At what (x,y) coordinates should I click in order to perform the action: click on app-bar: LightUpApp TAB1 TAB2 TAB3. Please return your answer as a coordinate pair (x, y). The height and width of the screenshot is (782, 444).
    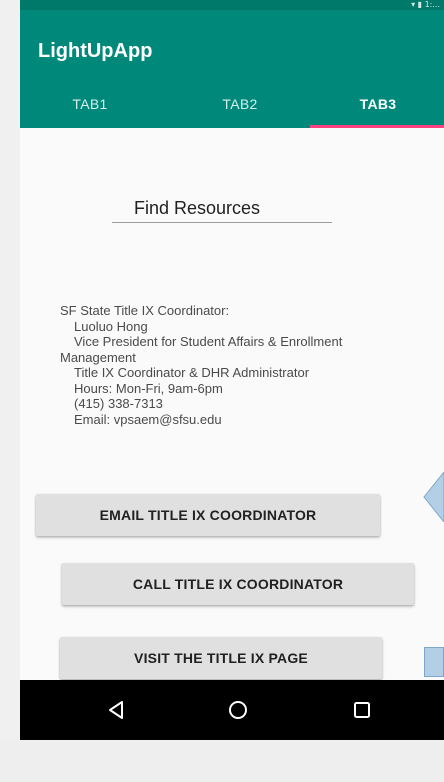
    Looking at the image, I should click on (232, 69).